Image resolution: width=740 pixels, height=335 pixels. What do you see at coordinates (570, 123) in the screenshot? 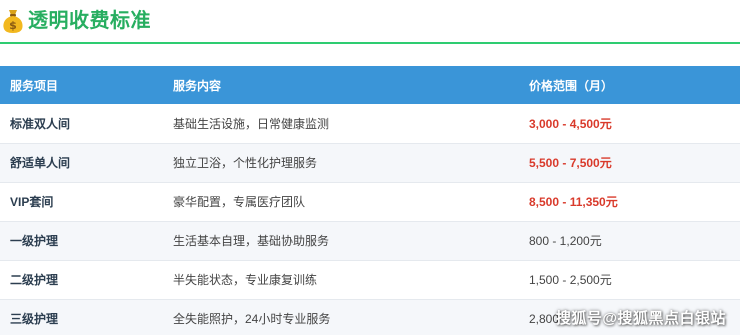
I see `price-range: 3,000 - 4,500元` at bounding box center [570, 123].